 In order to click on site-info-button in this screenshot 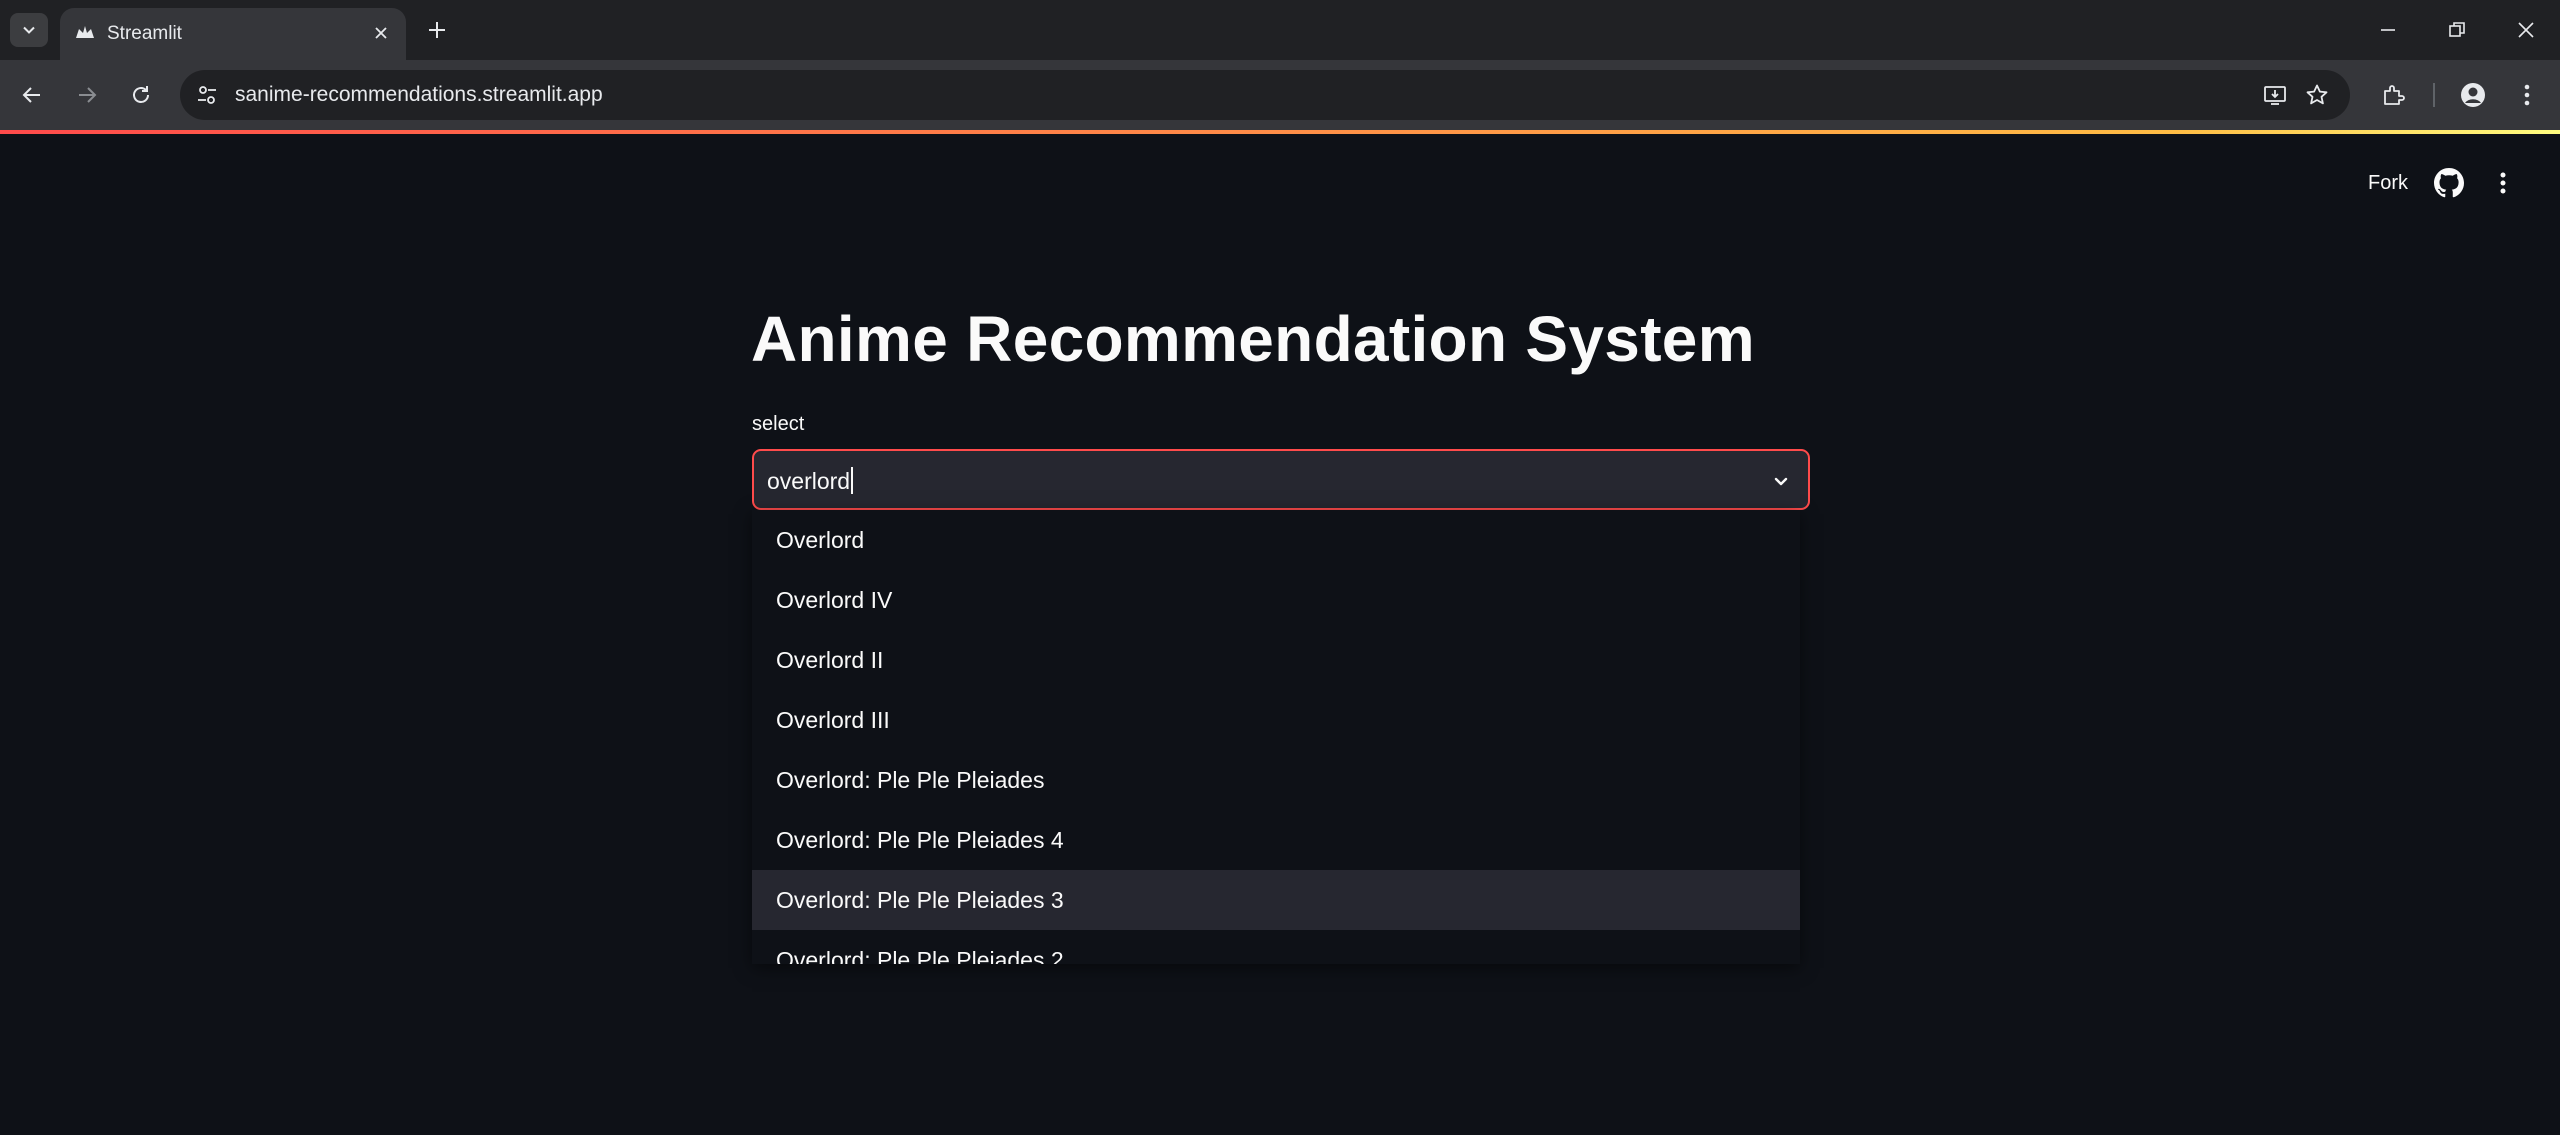, I will do `click(207, 95)`.